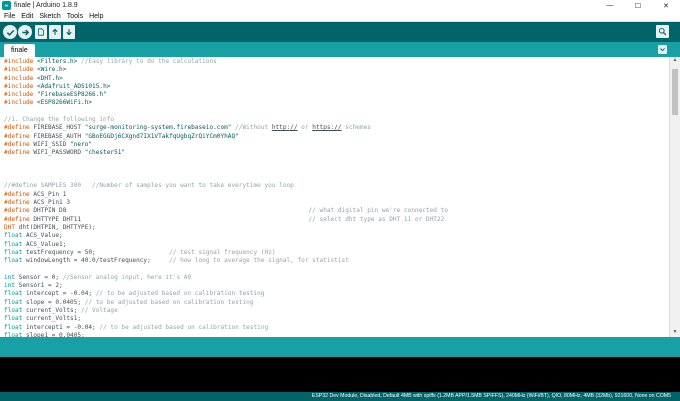 The width and height of the screenshot is (680, 401). I want to click on close-button: ✕, so click(666, 5).